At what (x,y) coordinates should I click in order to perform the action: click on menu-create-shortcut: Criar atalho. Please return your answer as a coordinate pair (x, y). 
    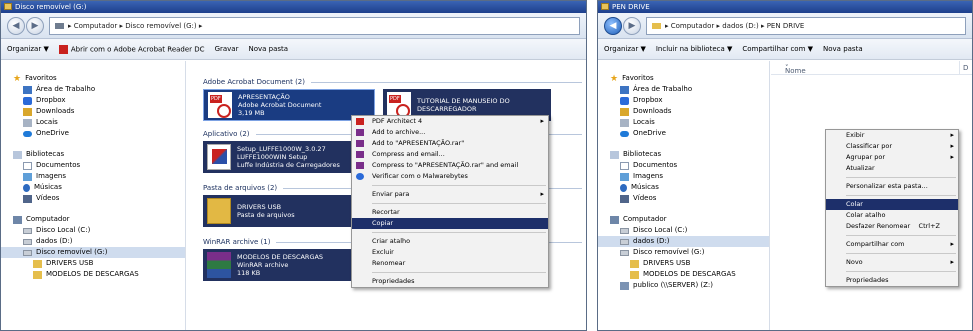
    Looking at the image, I should click on (450, 241).